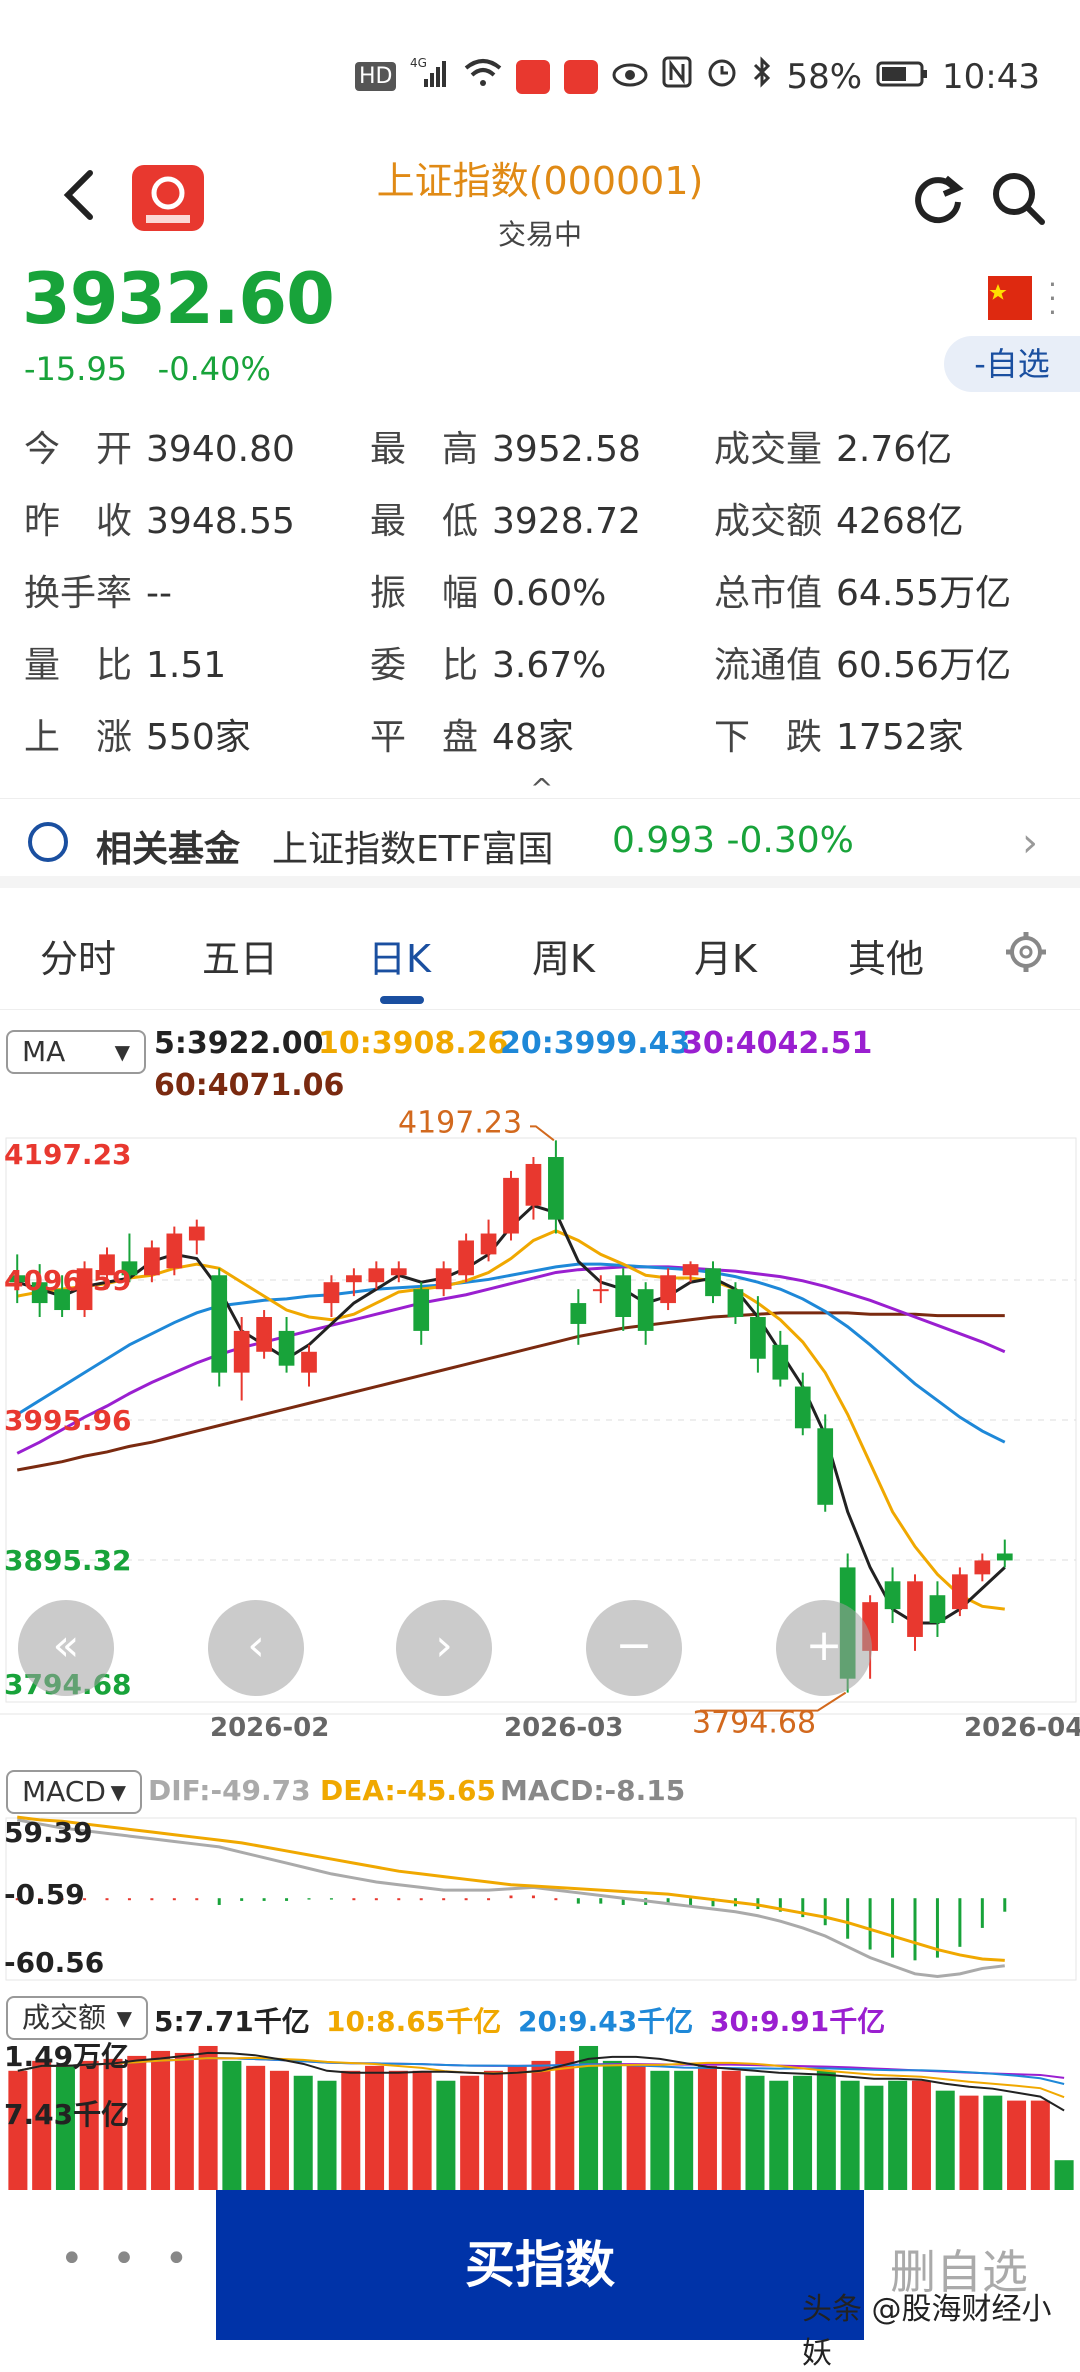 Image resolution: width=1080 pixels, height=2372 pixels. I want to click on vol-ma30-label: 30:9.91千亿, so click(798, 2021).